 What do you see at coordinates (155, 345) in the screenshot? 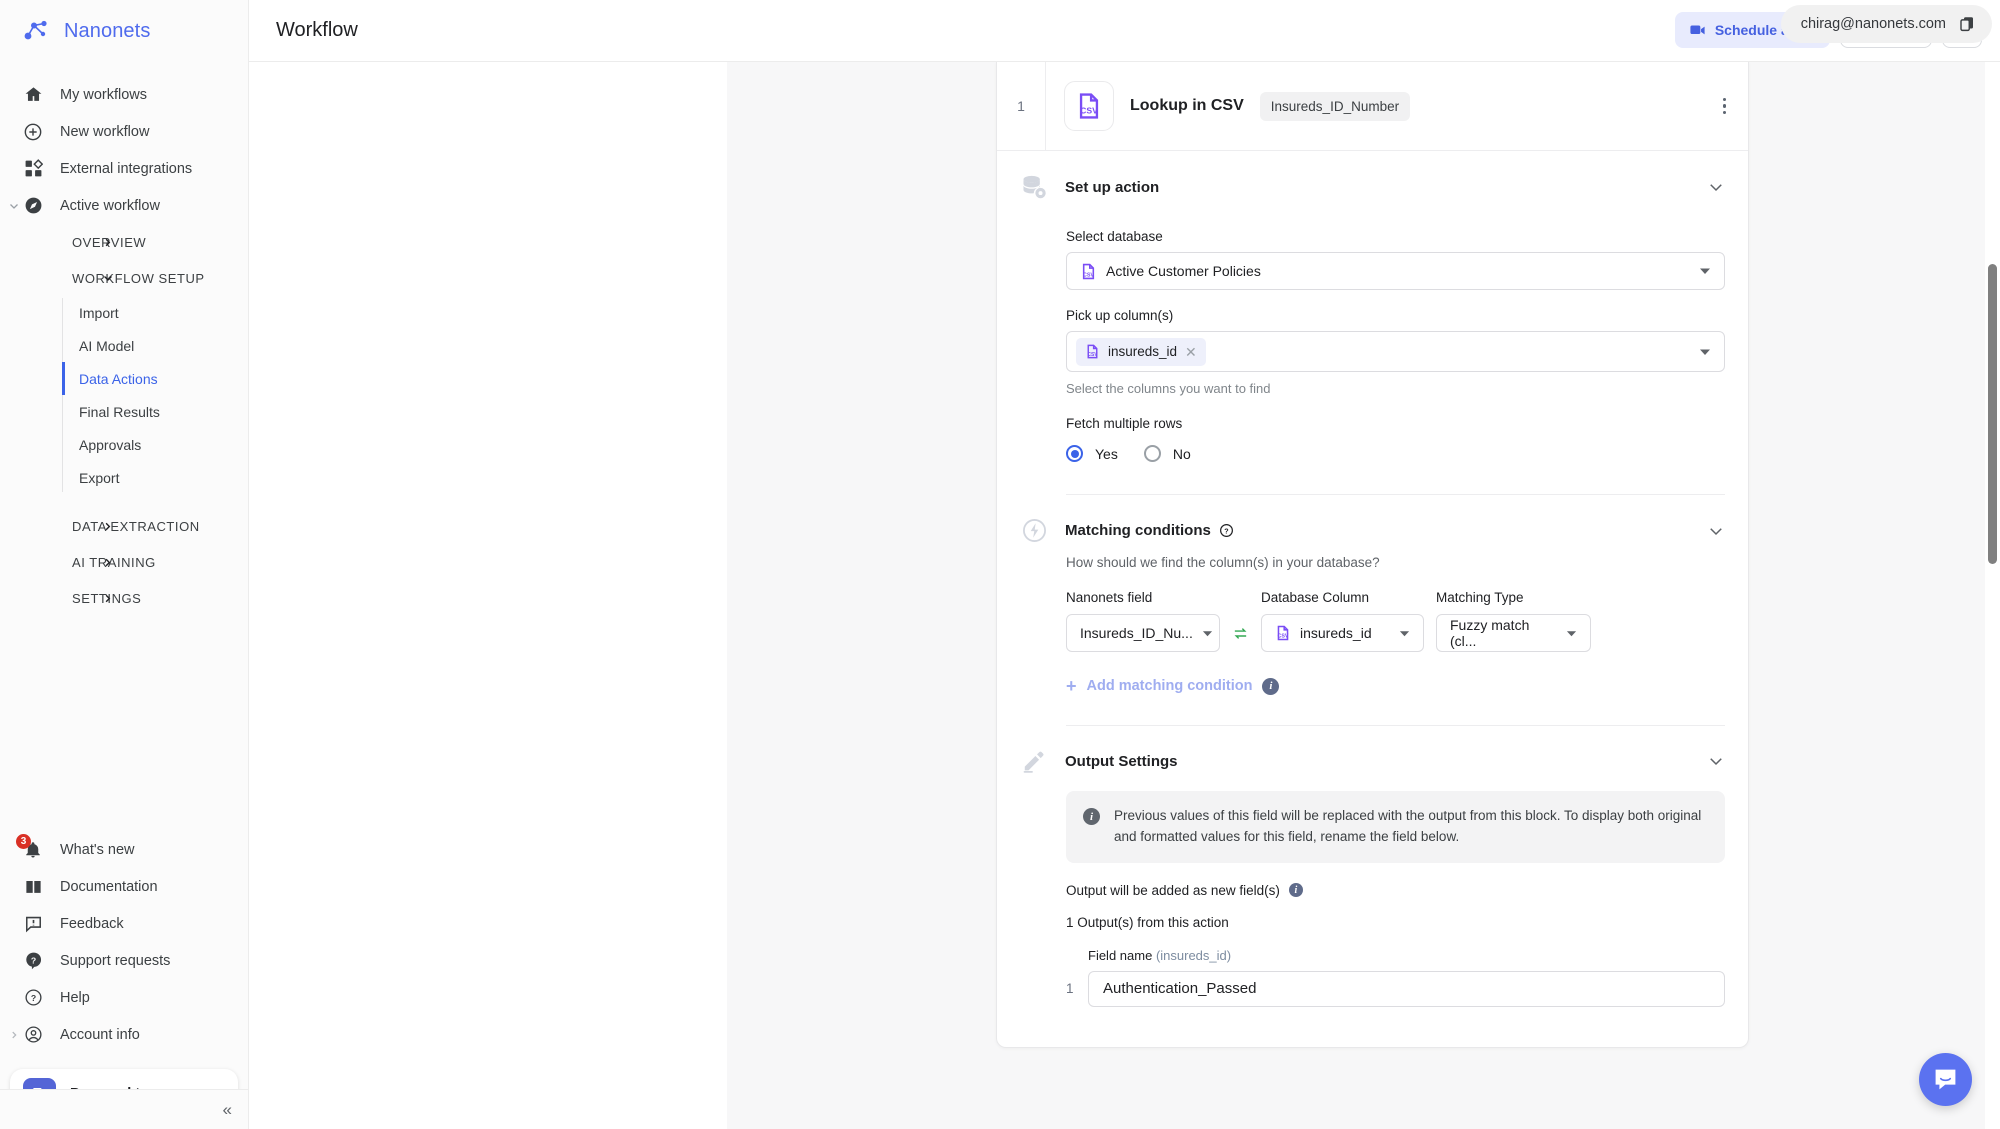
I see `sidebar-item-ai-model: AI Model` at bounding box center [155, 345].